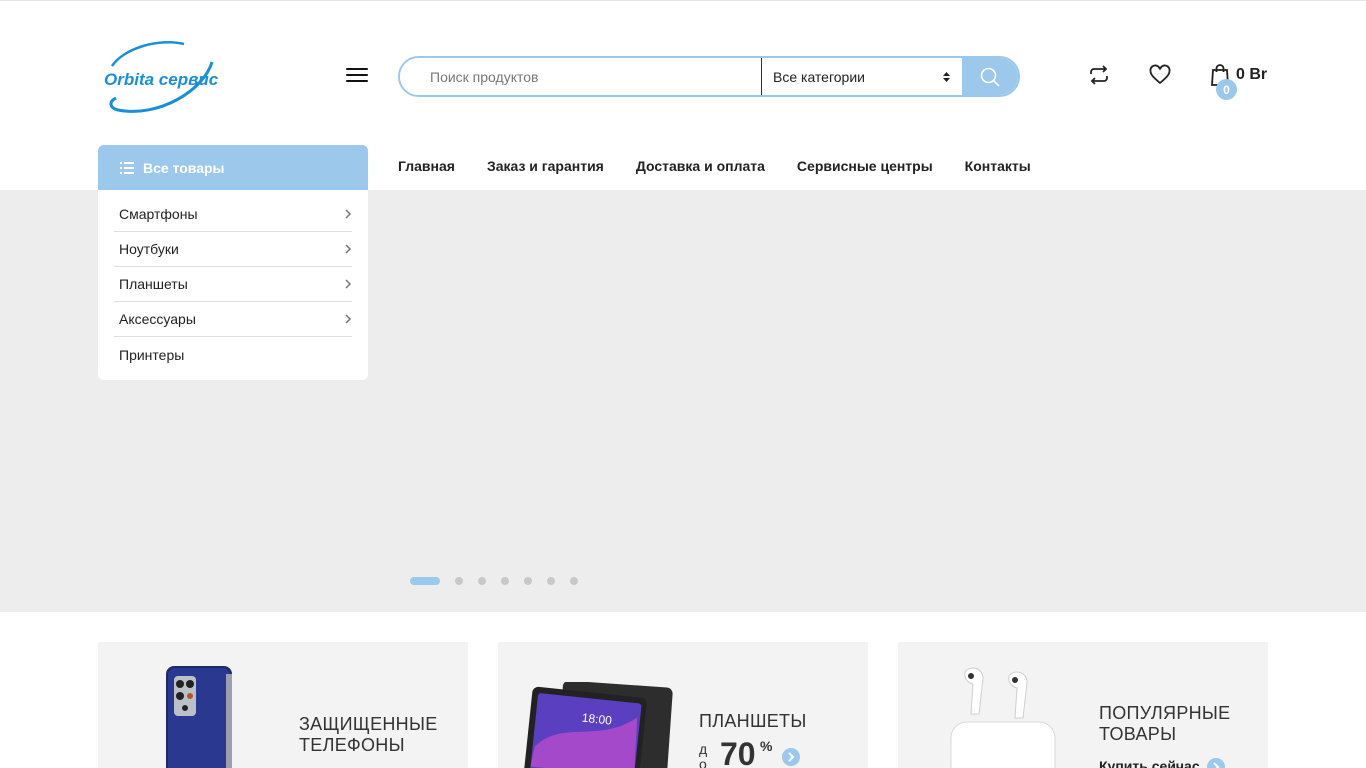  I want to click on tablet-image: 18:00, so click(598, 725).